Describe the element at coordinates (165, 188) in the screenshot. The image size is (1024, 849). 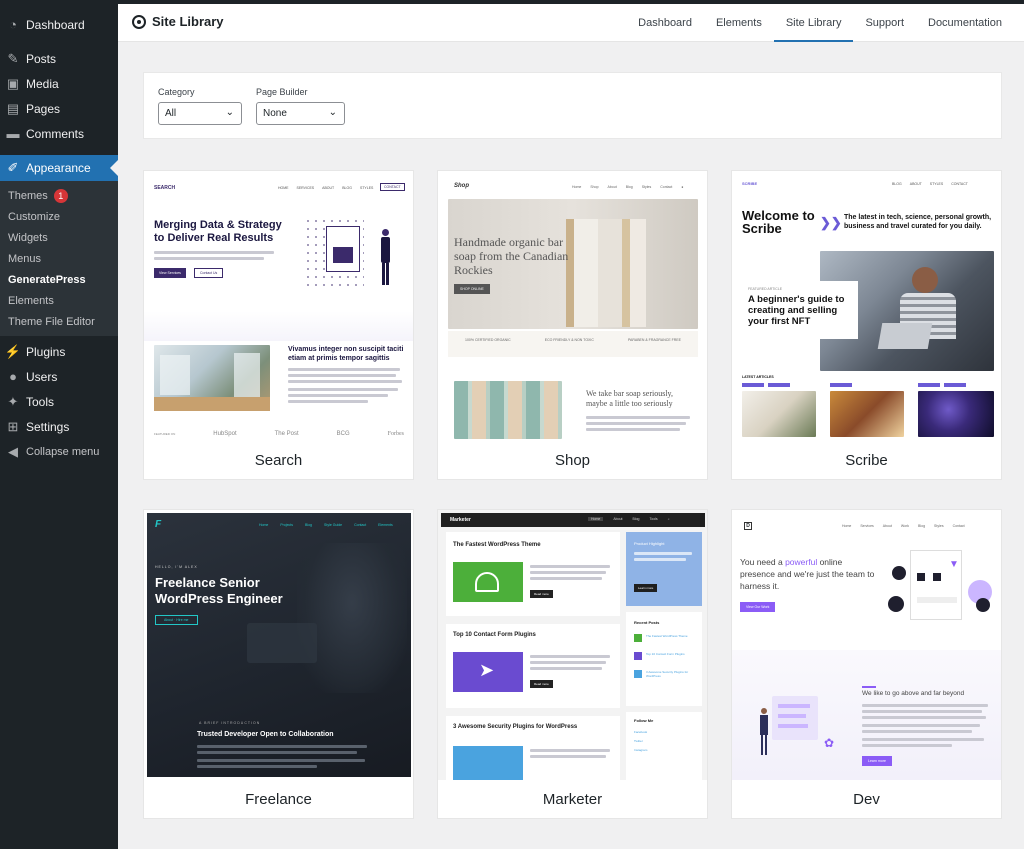
I see `preview-logo: SEARCH` at that location.